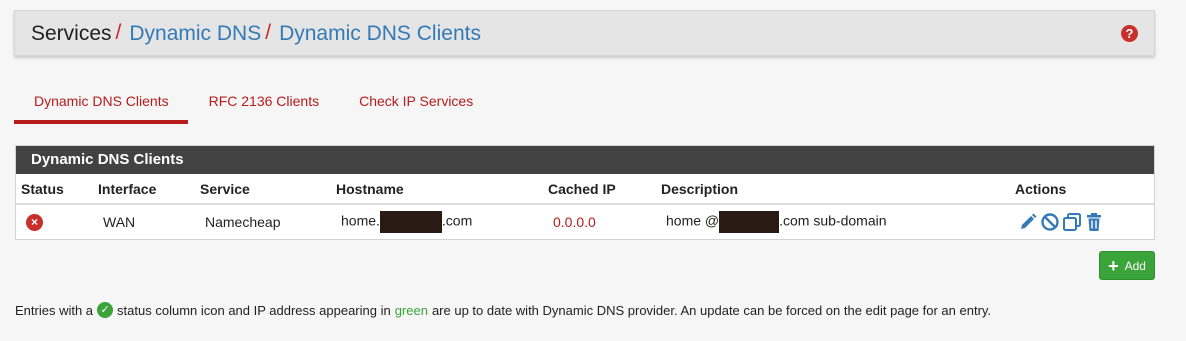 The height and width of the screenshot is (341, 1186). I want to click on breadcrumb-services: Services, so click(71, 33).